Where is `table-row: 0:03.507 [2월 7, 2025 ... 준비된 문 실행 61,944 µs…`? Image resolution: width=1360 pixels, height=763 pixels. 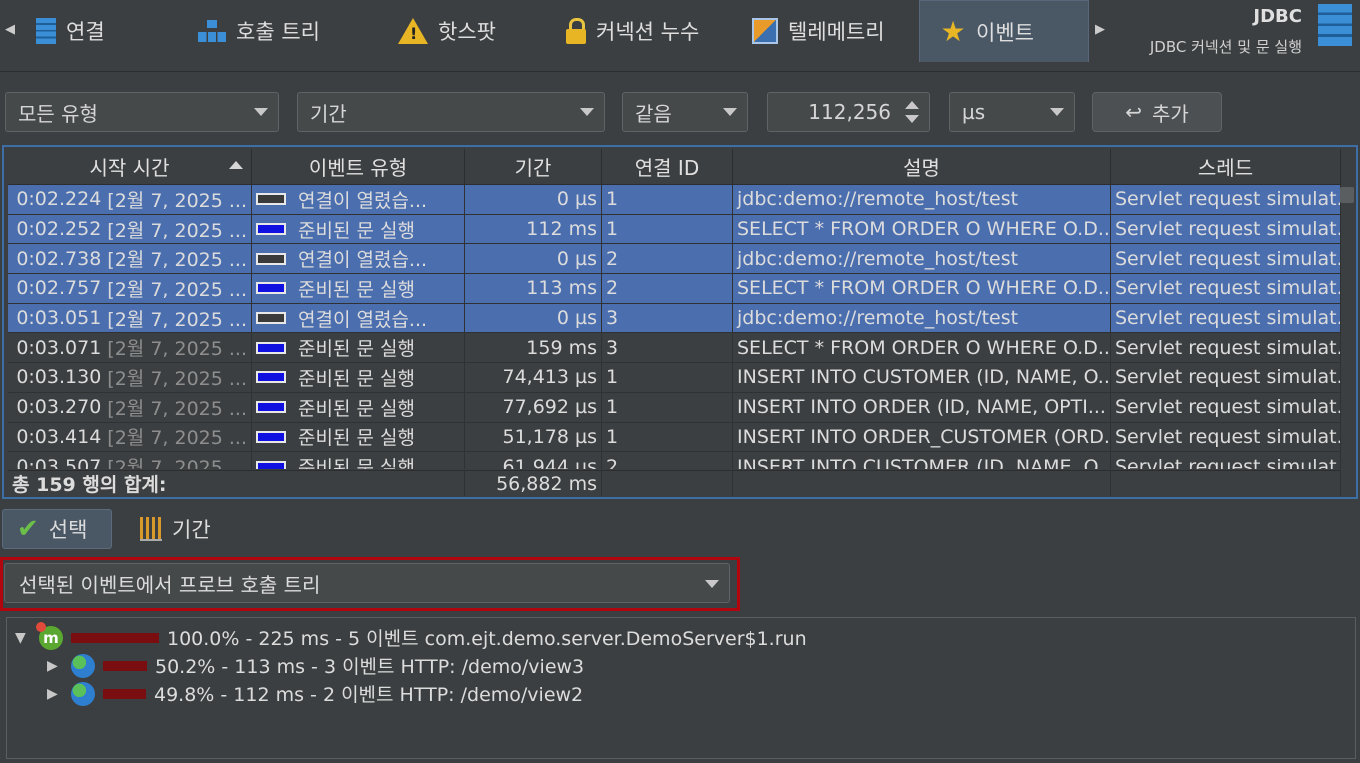
table-row: 0:03.507 [2월 7, 2025 ... 준비된 문 실행 61,944 µs… is located at coordinates (674, 460).